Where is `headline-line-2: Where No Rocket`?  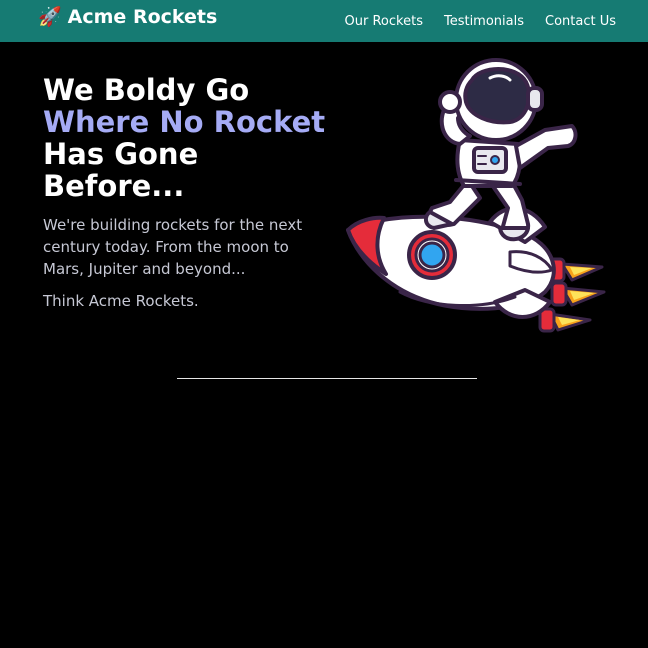
headline-line-2: Where No Rocket is located at coordinates (184, 122).